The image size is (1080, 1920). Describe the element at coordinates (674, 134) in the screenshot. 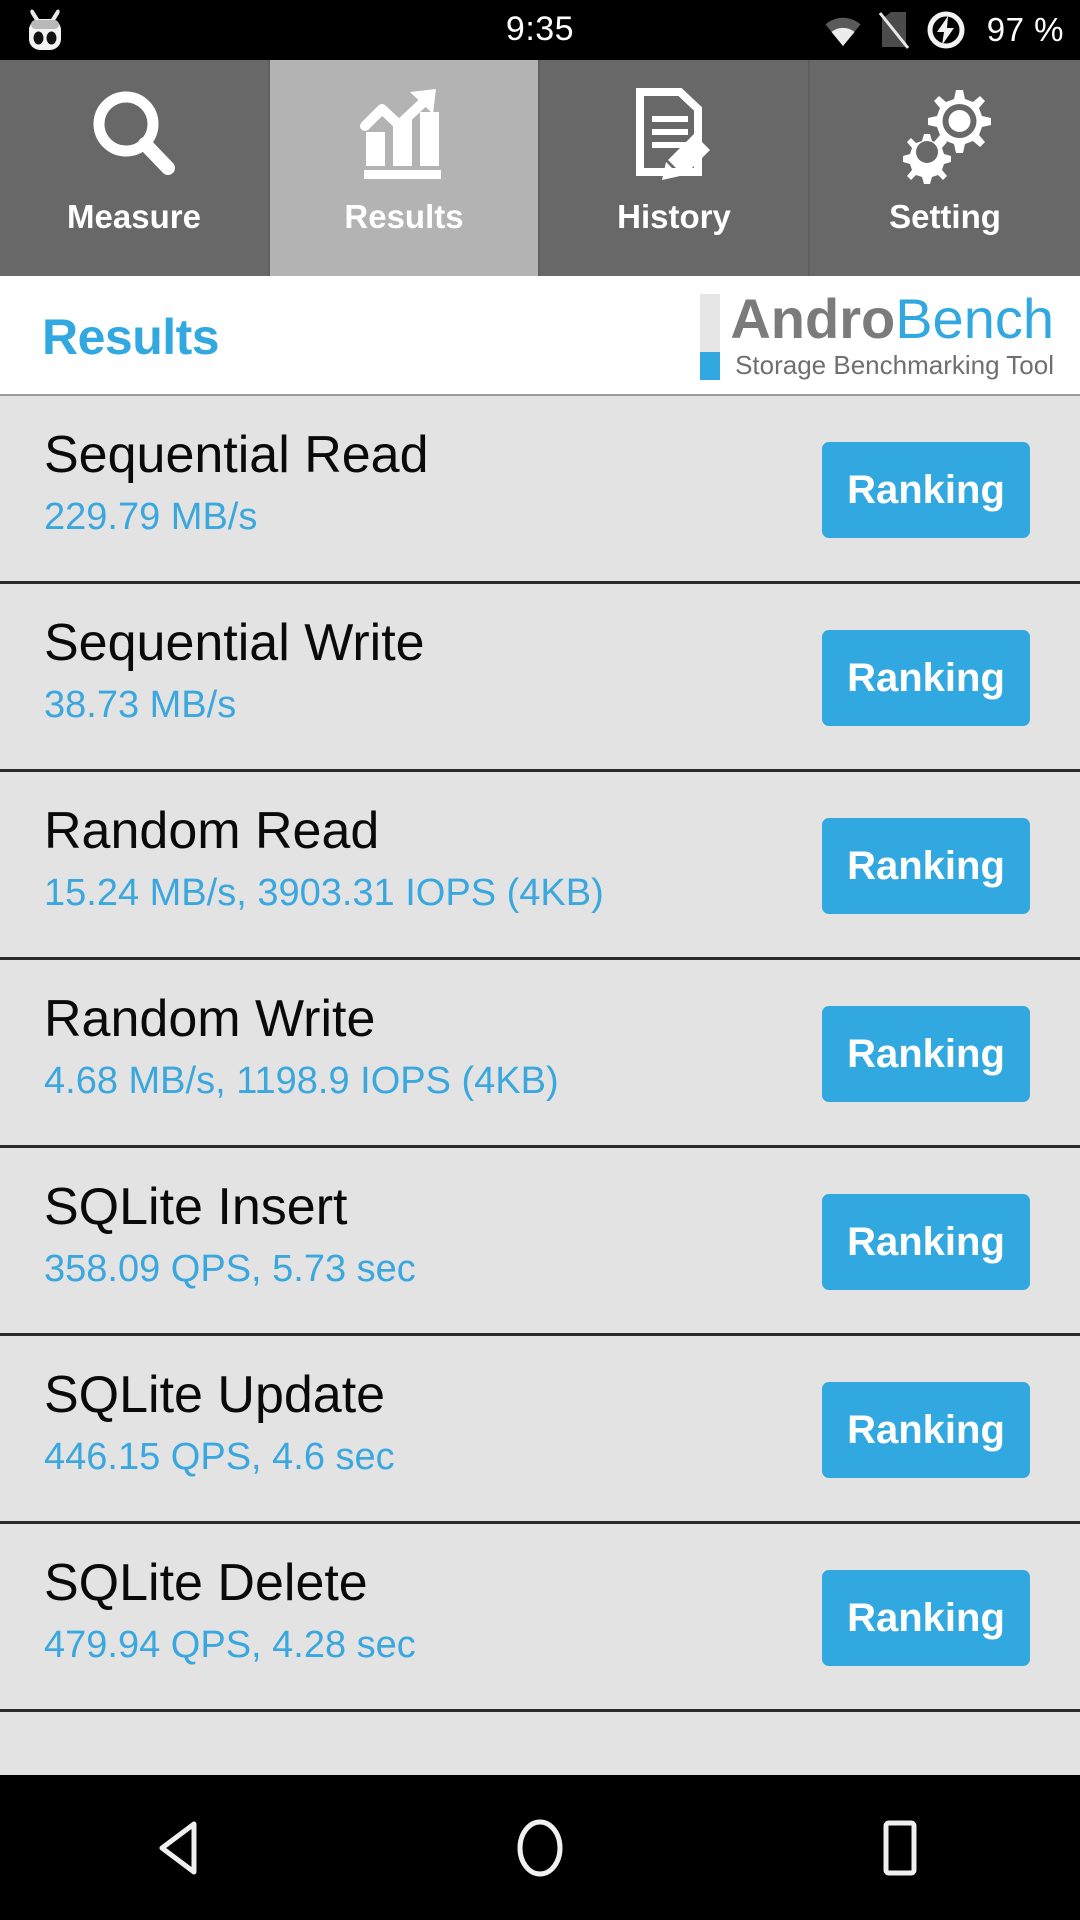

I see `document-pencil-icon` at that location.